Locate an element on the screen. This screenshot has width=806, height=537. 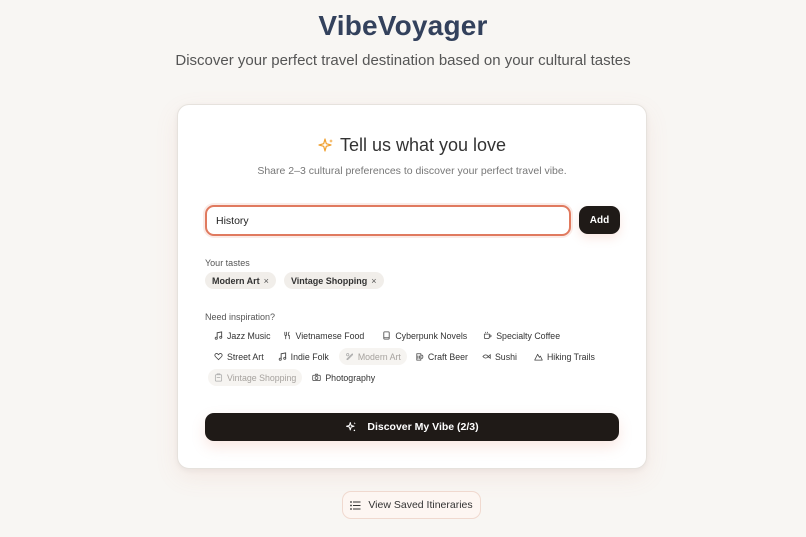
inspiration-sushi: Sushi is located at coordinates (499, 356).